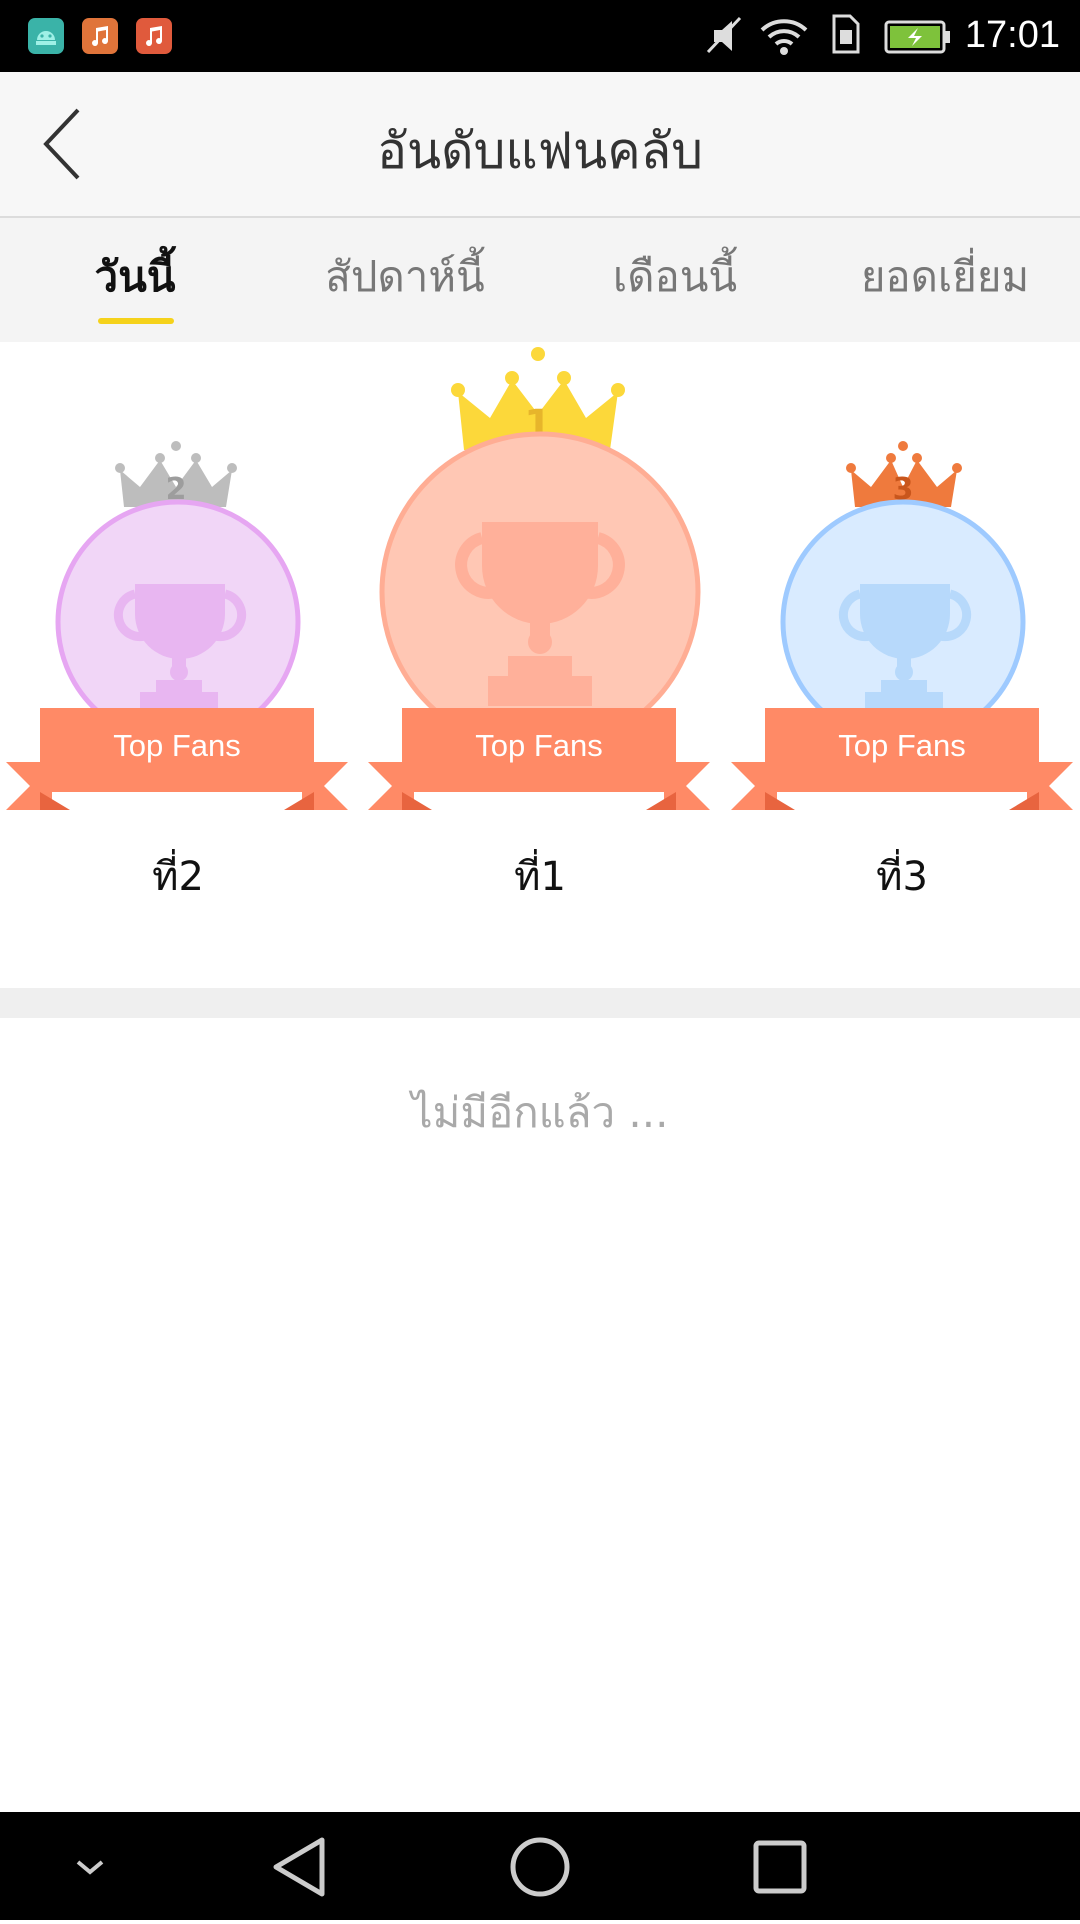  I want to click on hide-nav-button, so click(90, 1866).